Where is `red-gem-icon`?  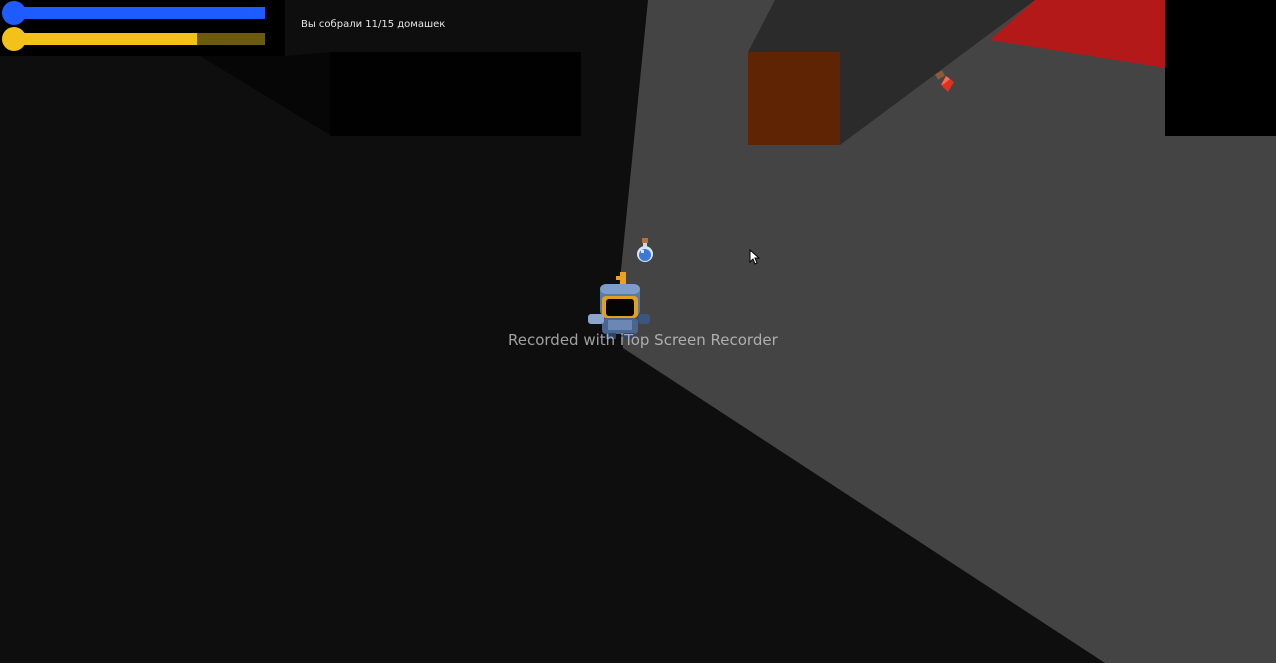 red-gem-icon is located at coordinates (944, 81).